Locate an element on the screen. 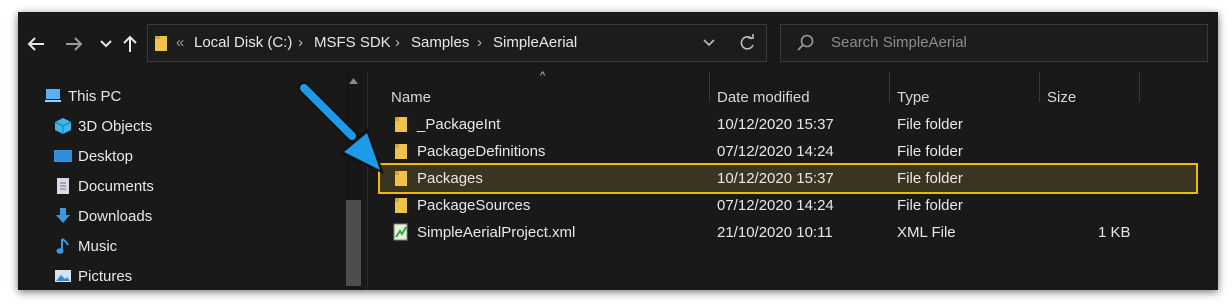  search-icon is located at coordinates (805, 42).